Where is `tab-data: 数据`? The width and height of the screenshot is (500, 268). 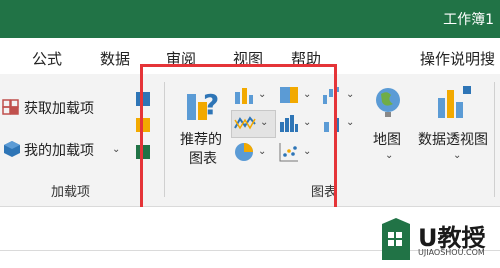 tab-data: 数据 is located at coordinates (115, 58).